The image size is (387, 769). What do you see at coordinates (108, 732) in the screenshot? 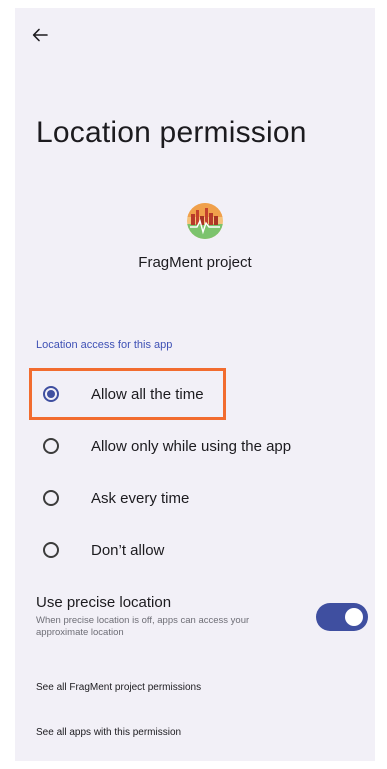
I see `see-apps-with-permission-link: See all apps with this permission` at bounding box center [108, 732].